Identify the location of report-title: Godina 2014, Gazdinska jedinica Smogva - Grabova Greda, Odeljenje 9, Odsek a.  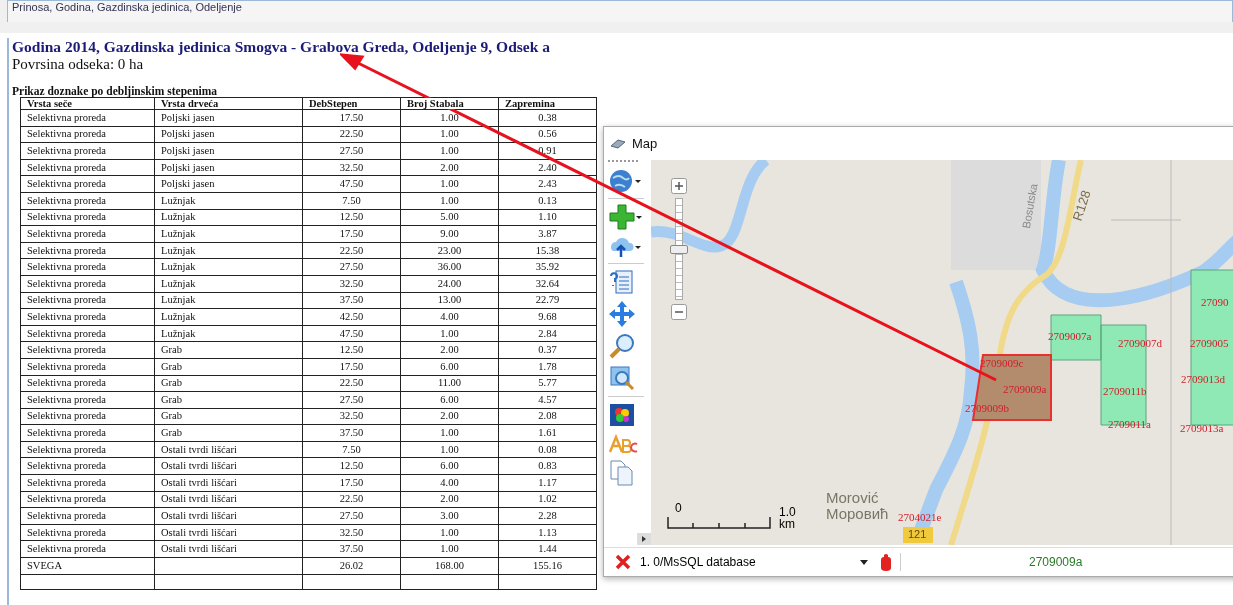
(281, 47).